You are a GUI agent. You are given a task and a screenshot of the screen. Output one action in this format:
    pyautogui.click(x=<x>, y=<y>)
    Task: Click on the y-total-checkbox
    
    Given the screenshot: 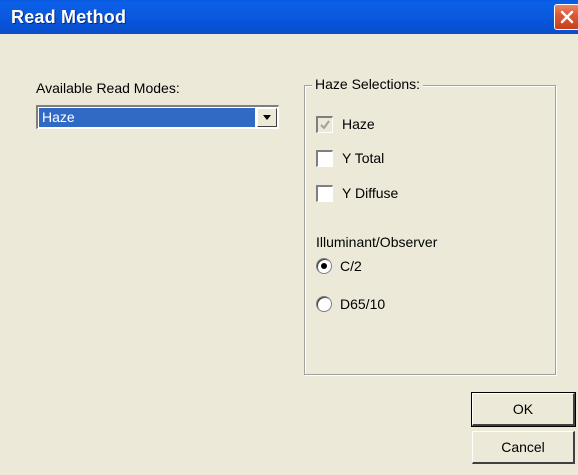 What is the action you would take?
    pyautogui.click(x=324, y=158)
    